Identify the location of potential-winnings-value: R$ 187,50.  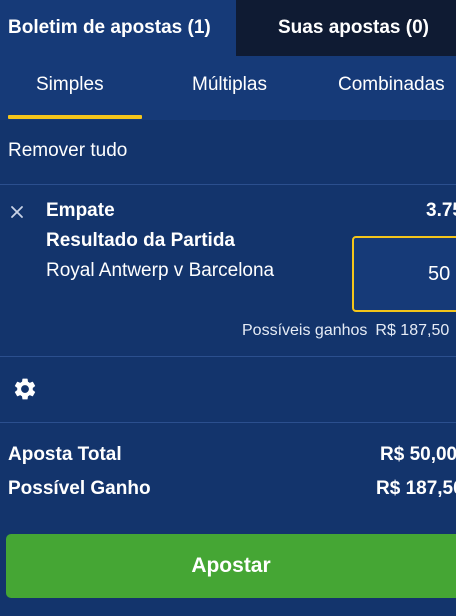
(412, 330).